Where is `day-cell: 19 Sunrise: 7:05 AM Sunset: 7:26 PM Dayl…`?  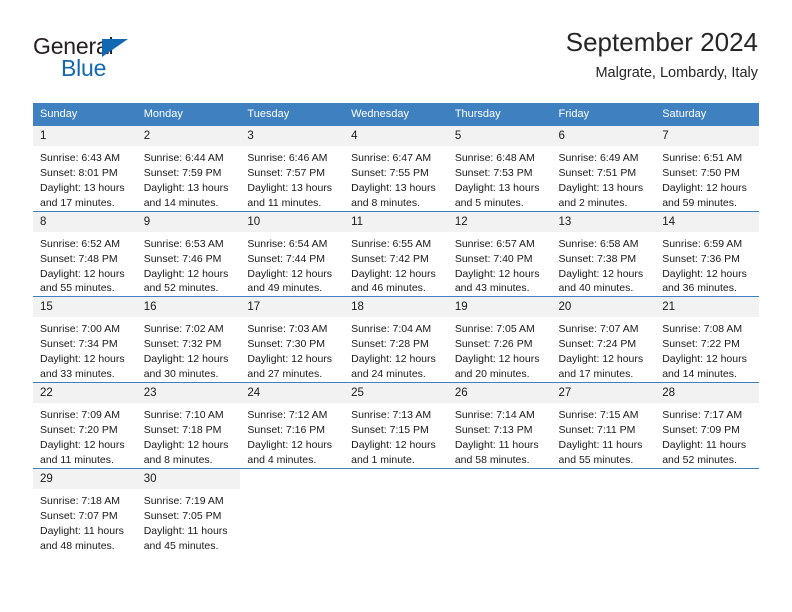
day-cell: 19 Sunrise: 7:05 AM Sunset: 7:26 PM Dayl… is located at coordinates (499, 339).